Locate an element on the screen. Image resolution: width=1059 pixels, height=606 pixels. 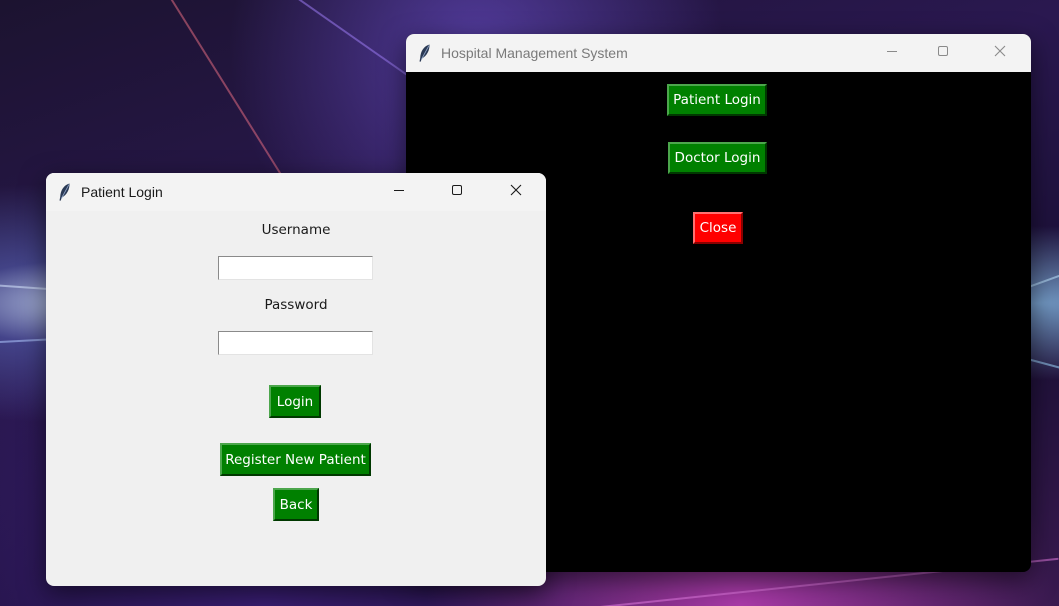
password-label: Password is located at coordinates (296, 305).